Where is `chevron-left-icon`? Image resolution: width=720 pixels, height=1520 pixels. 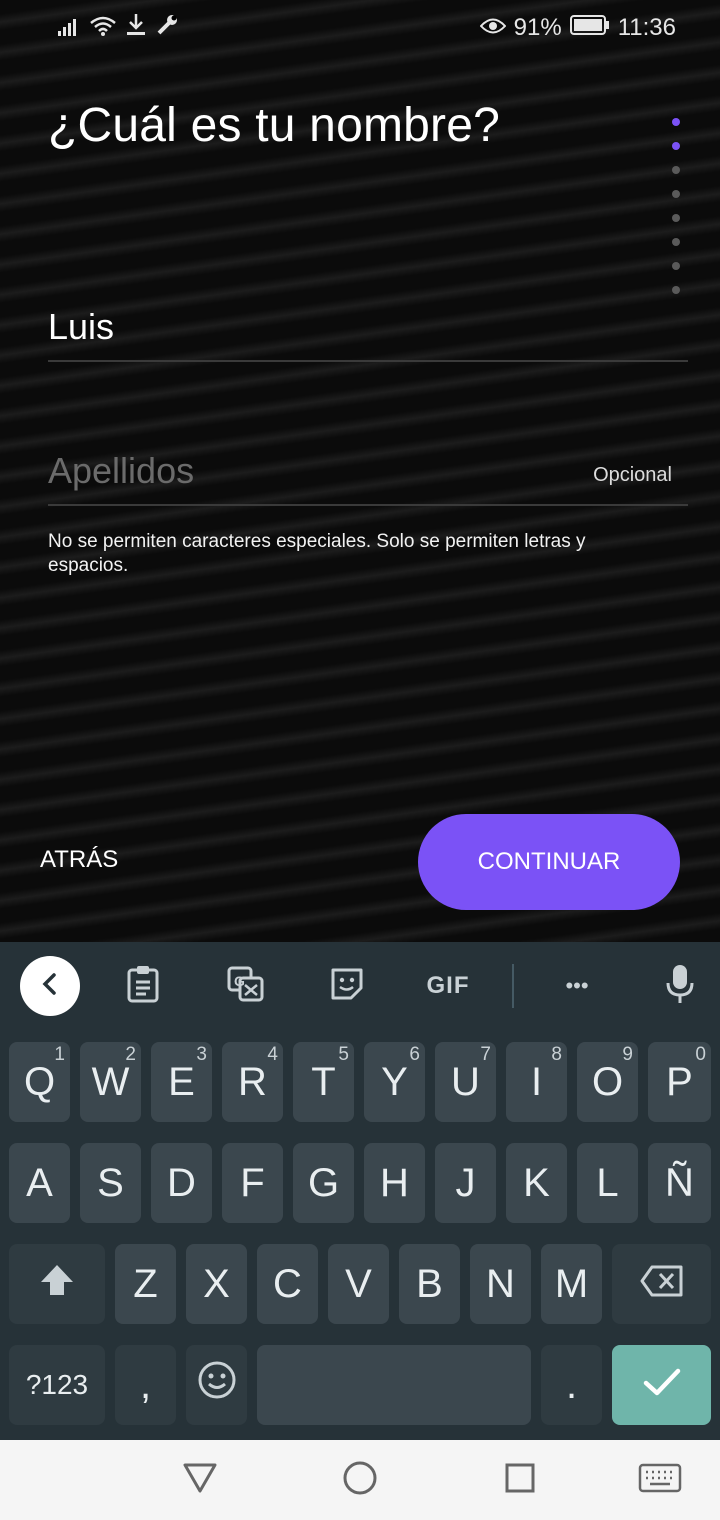
chevron-left-icon is located at coordinates (50, 986).